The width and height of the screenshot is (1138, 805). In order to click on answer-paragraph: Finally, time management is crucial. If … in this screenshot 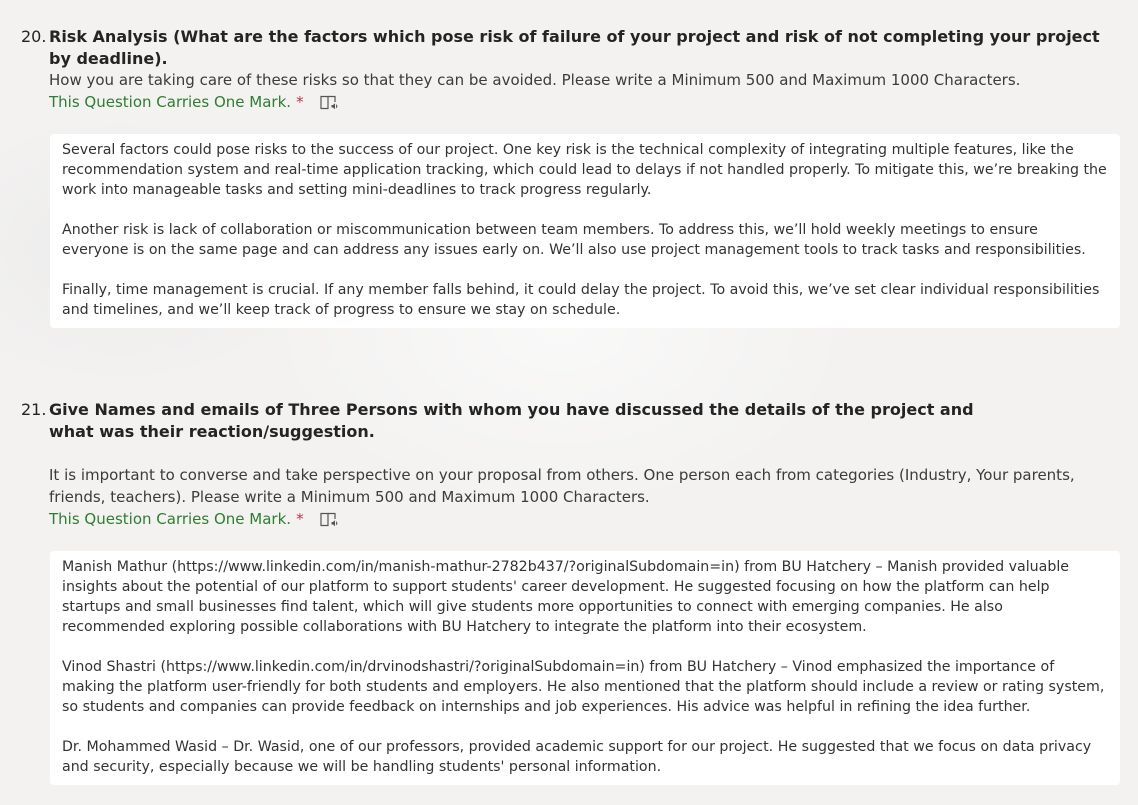, I will do `click(581, 300)`.